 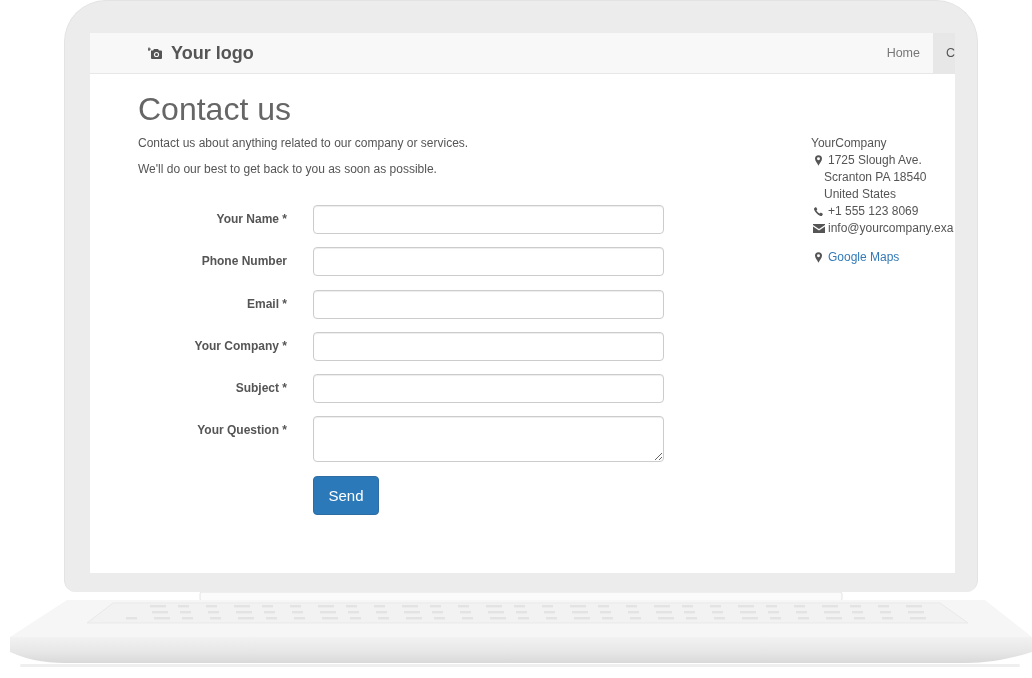 I want to click on form-label: Email *, so click(x=266, y=304).